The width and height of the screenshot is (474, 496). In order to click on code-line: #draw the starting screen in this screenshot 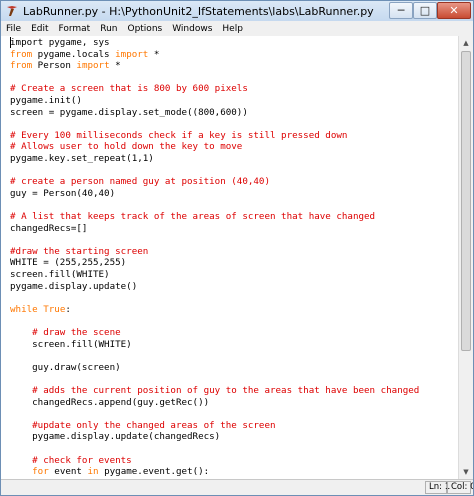, I will do `click(79, 252)`.